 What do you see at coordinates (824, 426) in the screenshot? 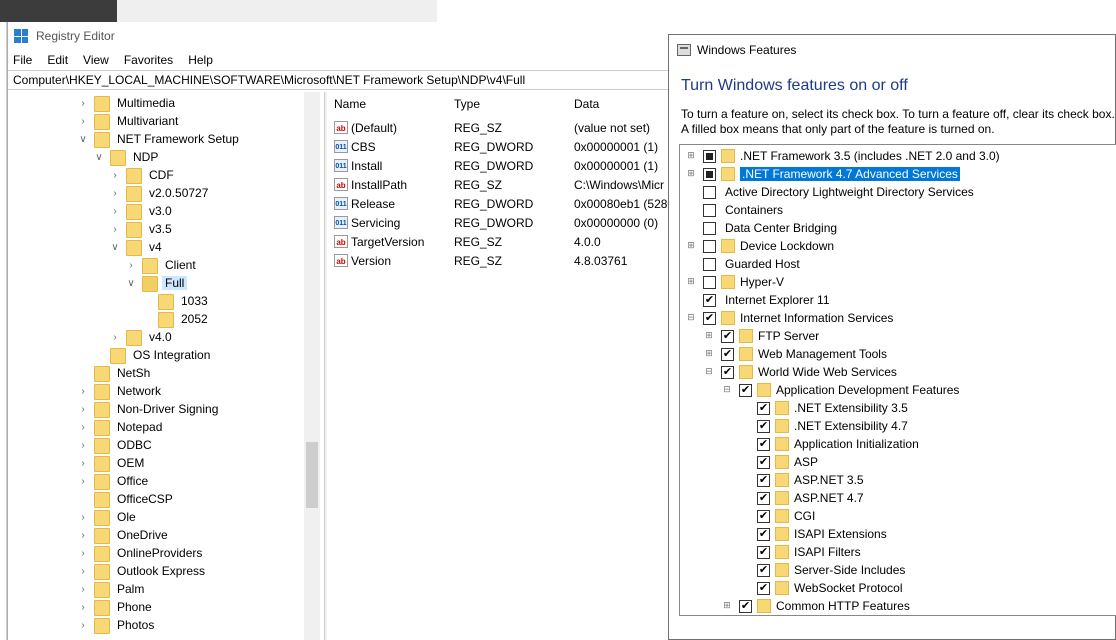
I see `feature-item: ✔ .NET Extensibility 4.7` at bounding box center [824, 426].